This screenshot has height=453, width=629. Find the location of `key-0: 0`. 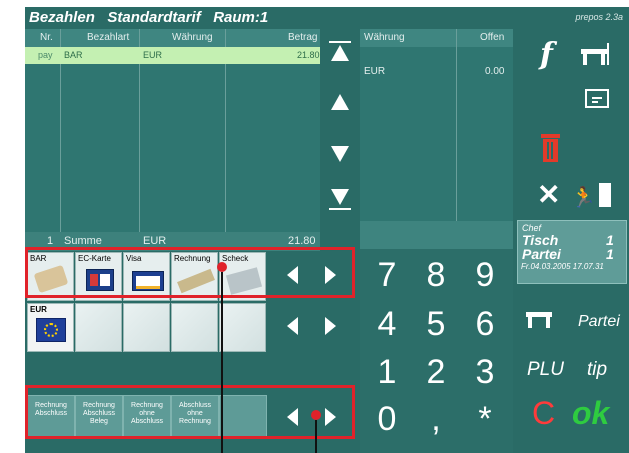

key-0: 0 is located at coordinates (387, 419).